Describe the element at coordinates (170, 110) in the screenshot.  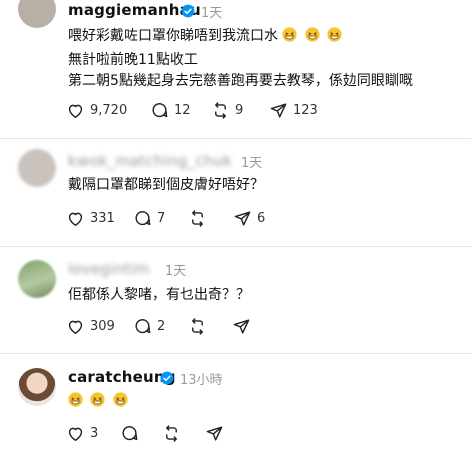
I see `reply-button: 12` at that location.